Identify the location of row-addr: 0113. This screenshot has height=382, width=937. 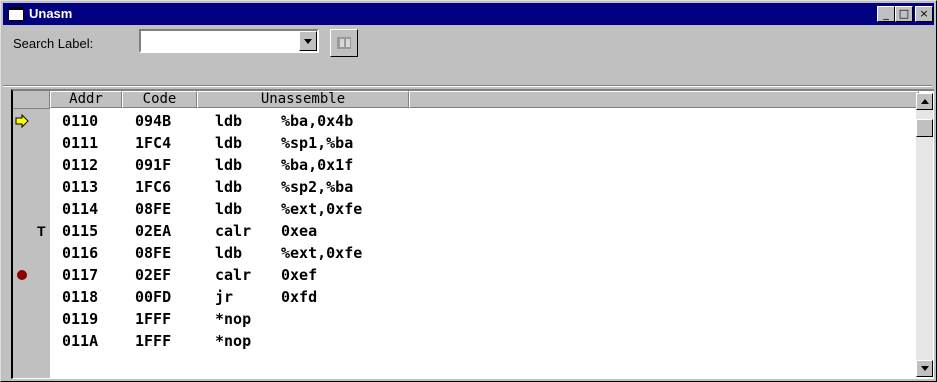
(80, 187).